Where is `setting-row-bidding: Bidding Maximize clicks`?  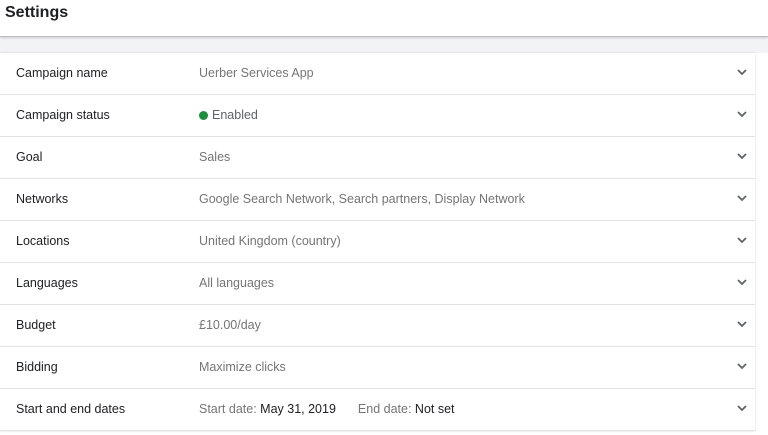
setting-row-bidding: Bidding Maximize clicks is located at coordinates (377, 368).